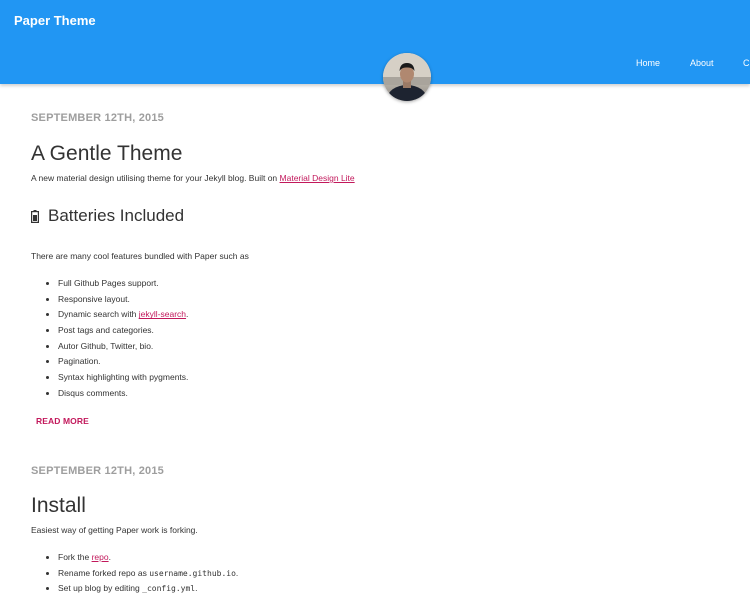 The width and height of the screenshot is (750, 600). Describe the element at coordinates (94, 298) in the screenshot. I see `list-item-text: Responsive layout.` at that location.